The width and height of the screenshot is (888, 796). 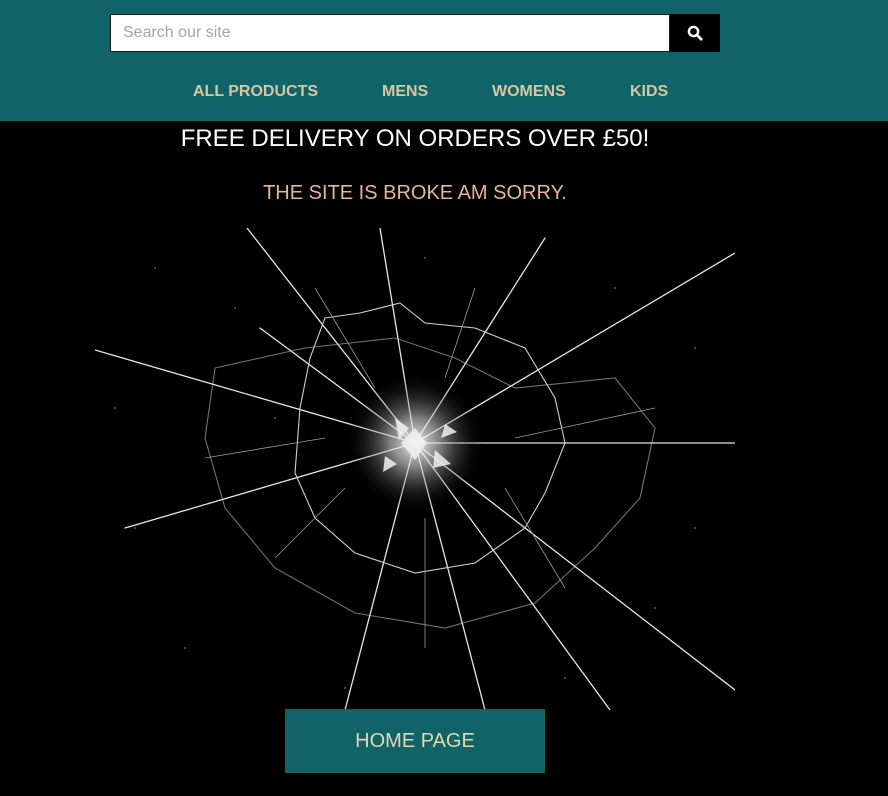 I want to click on search-button, so click(x=695, y=33).